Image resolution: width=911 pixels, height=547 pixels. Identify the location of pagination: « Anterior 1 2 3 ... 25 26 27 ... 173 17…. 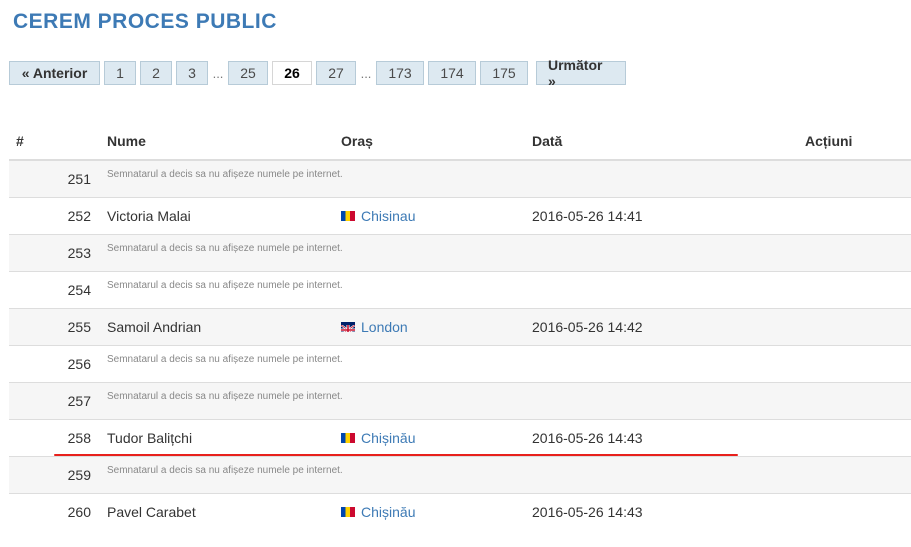
(319, 73).